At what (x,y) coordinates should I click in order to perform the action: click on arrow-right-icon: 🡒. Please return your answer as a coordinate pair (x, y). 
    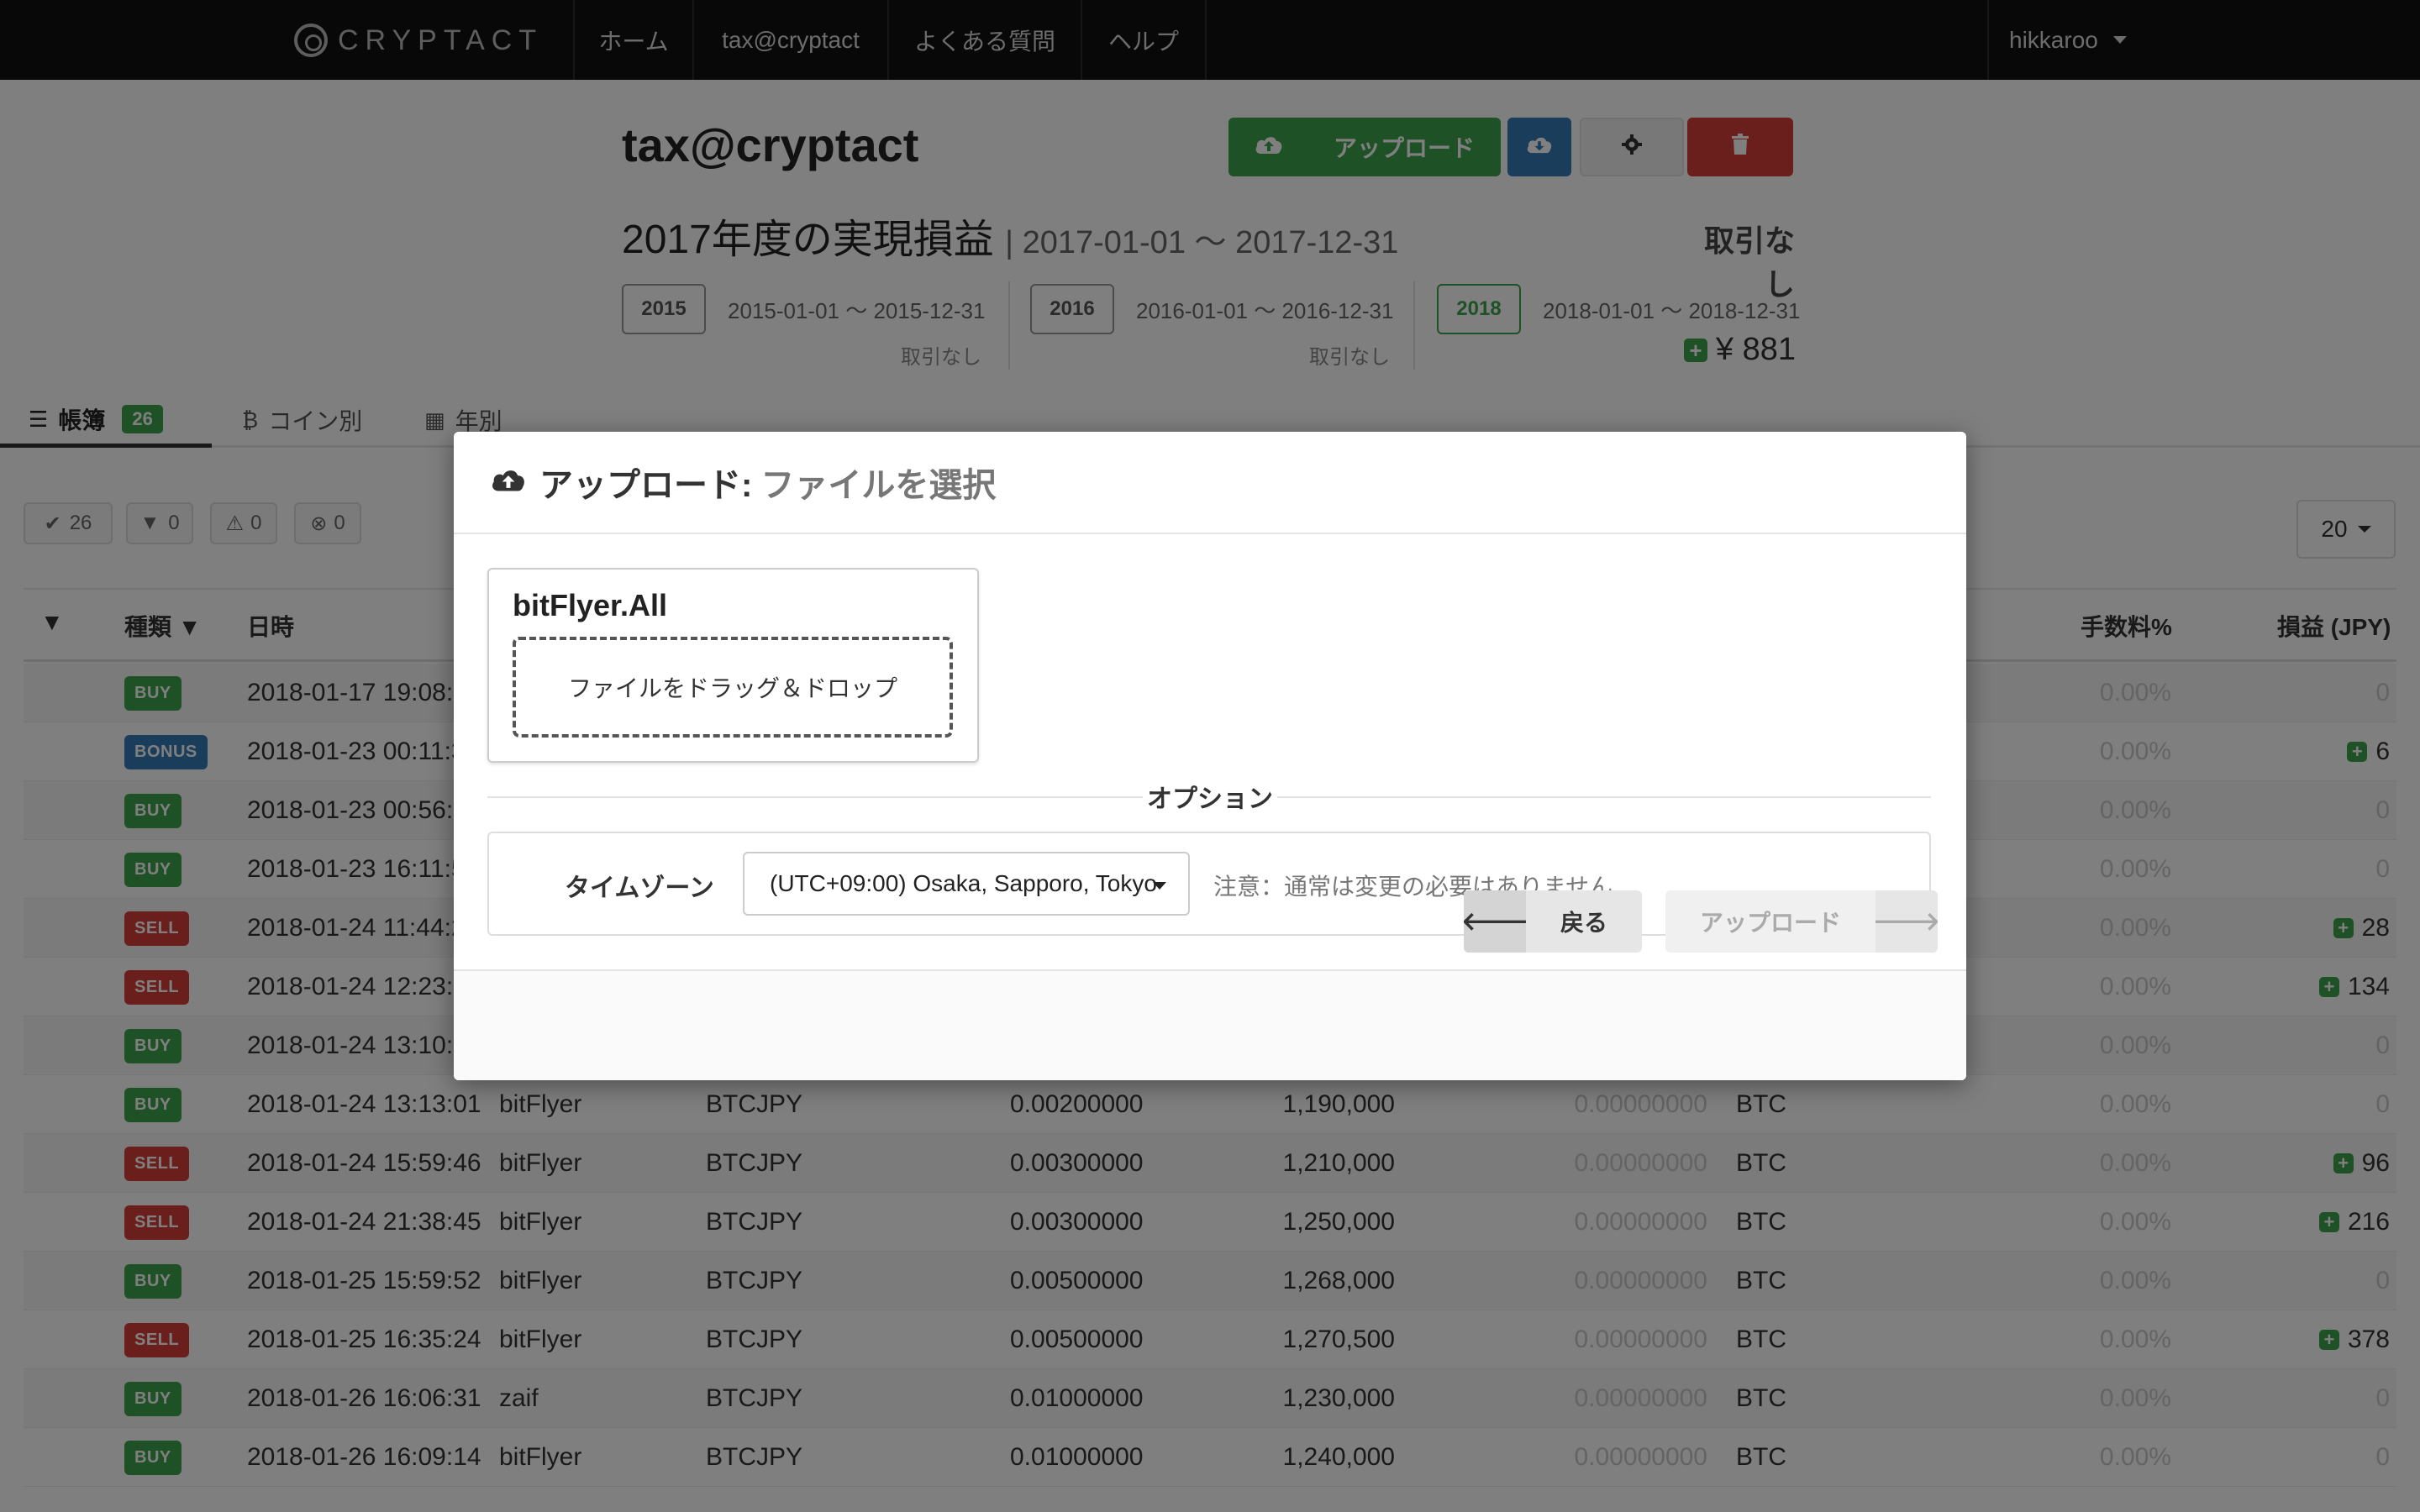
    Looking at the image, I should click on (1906, 921).